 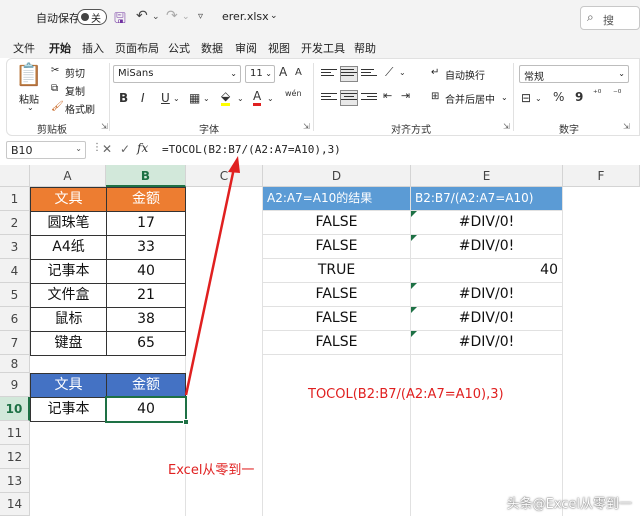 I want to click on merge-center-button: 合并后居中, so click(x=470, y=98).